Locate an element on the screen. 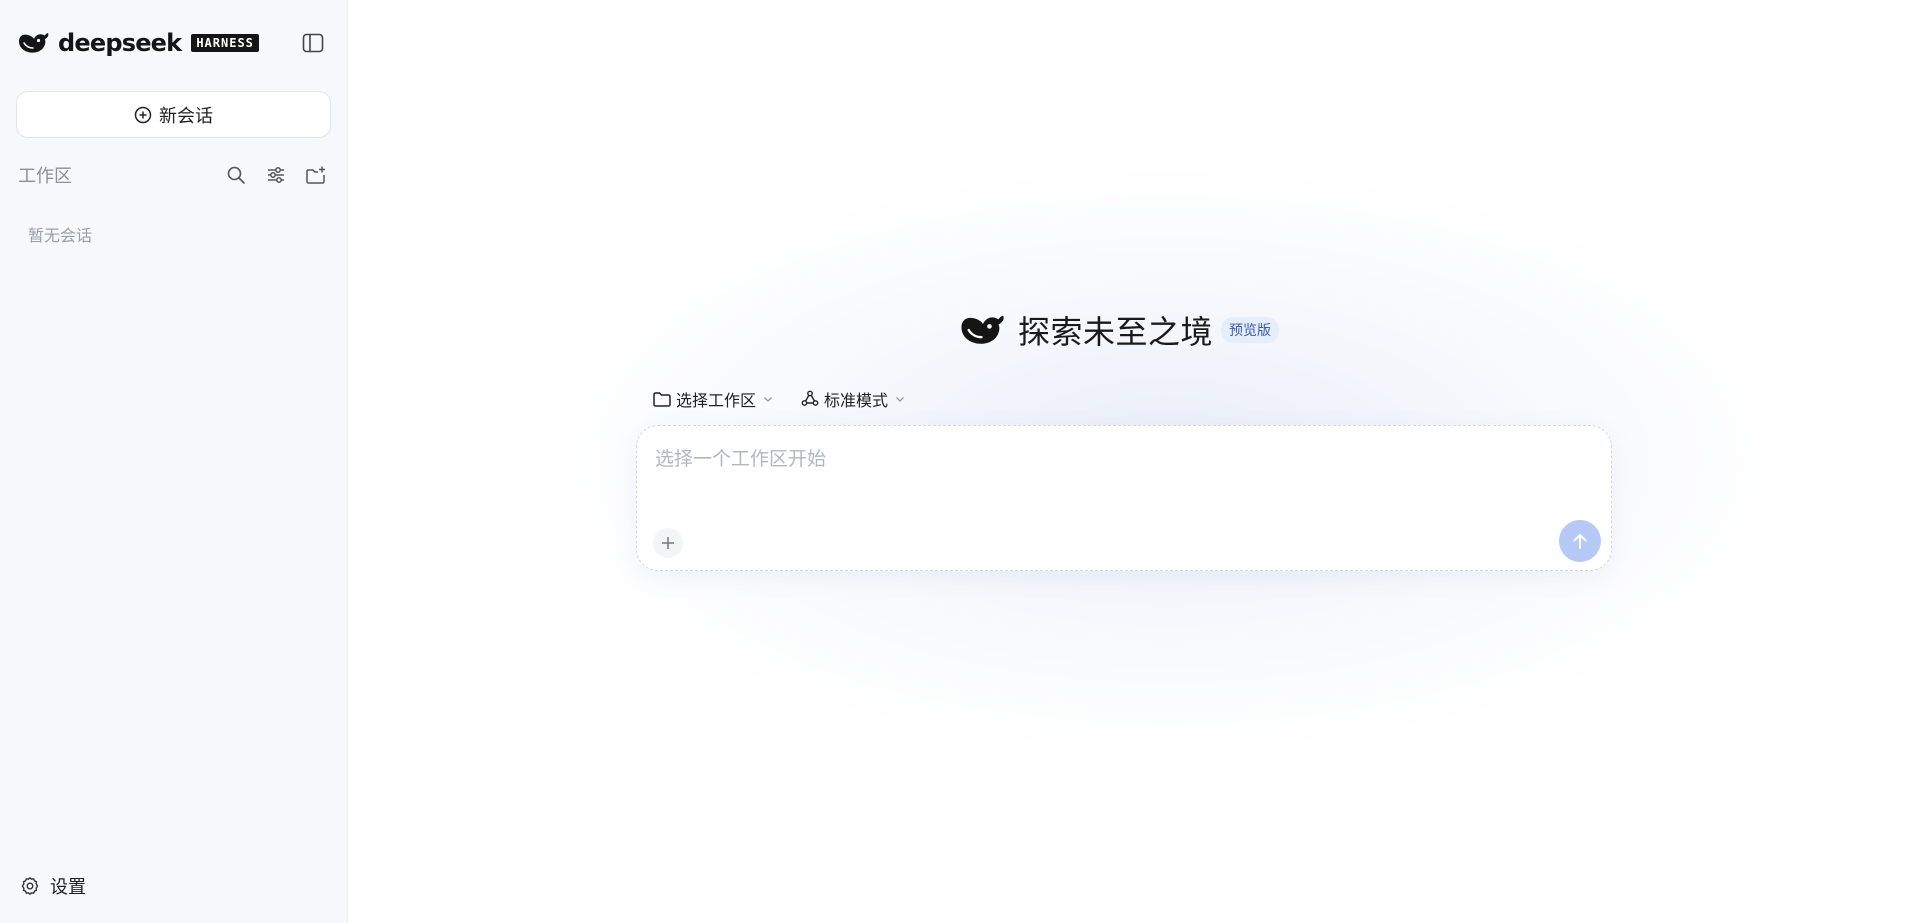 The height and width of the screenshot is (923, 1910). mode-selector-label: 标准模式 is located at coordinates (856, 400).